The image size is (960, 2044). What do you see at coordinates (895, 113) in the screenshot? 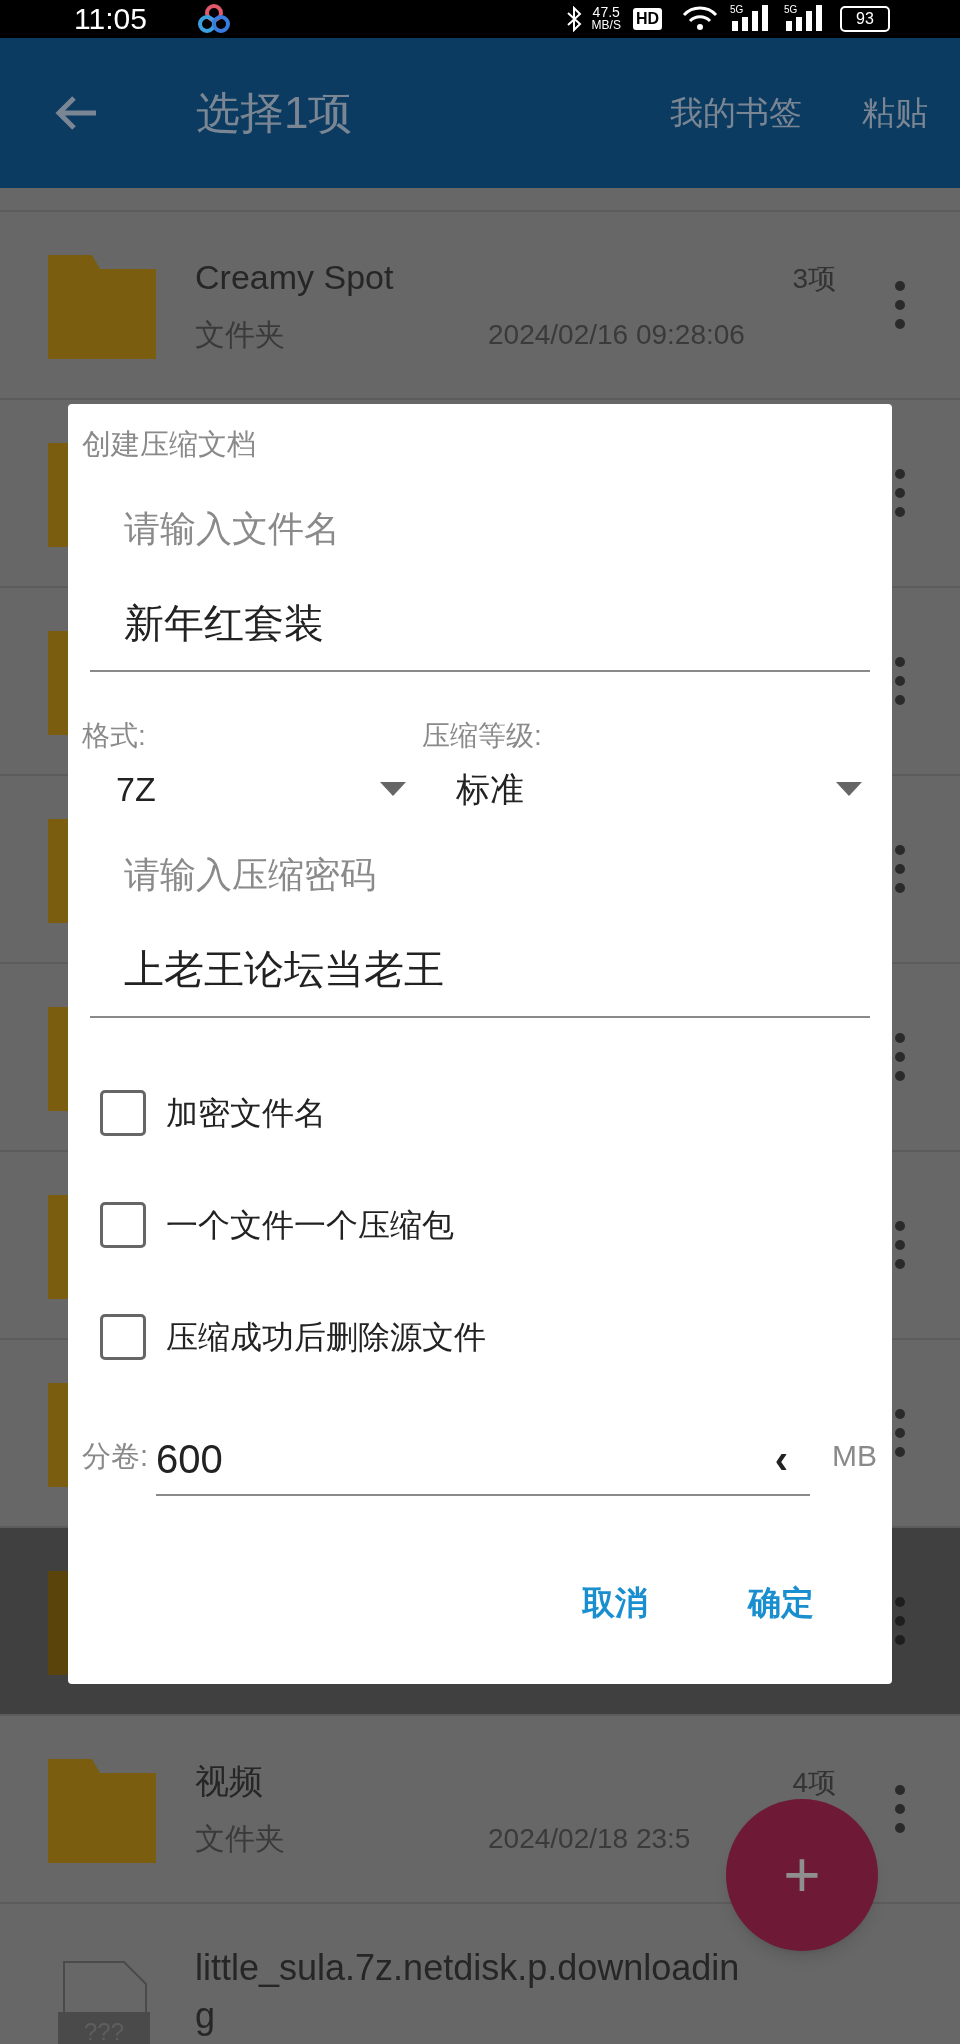
I see `app-bar-action: 粘贴` at bounding box center [895, 113].